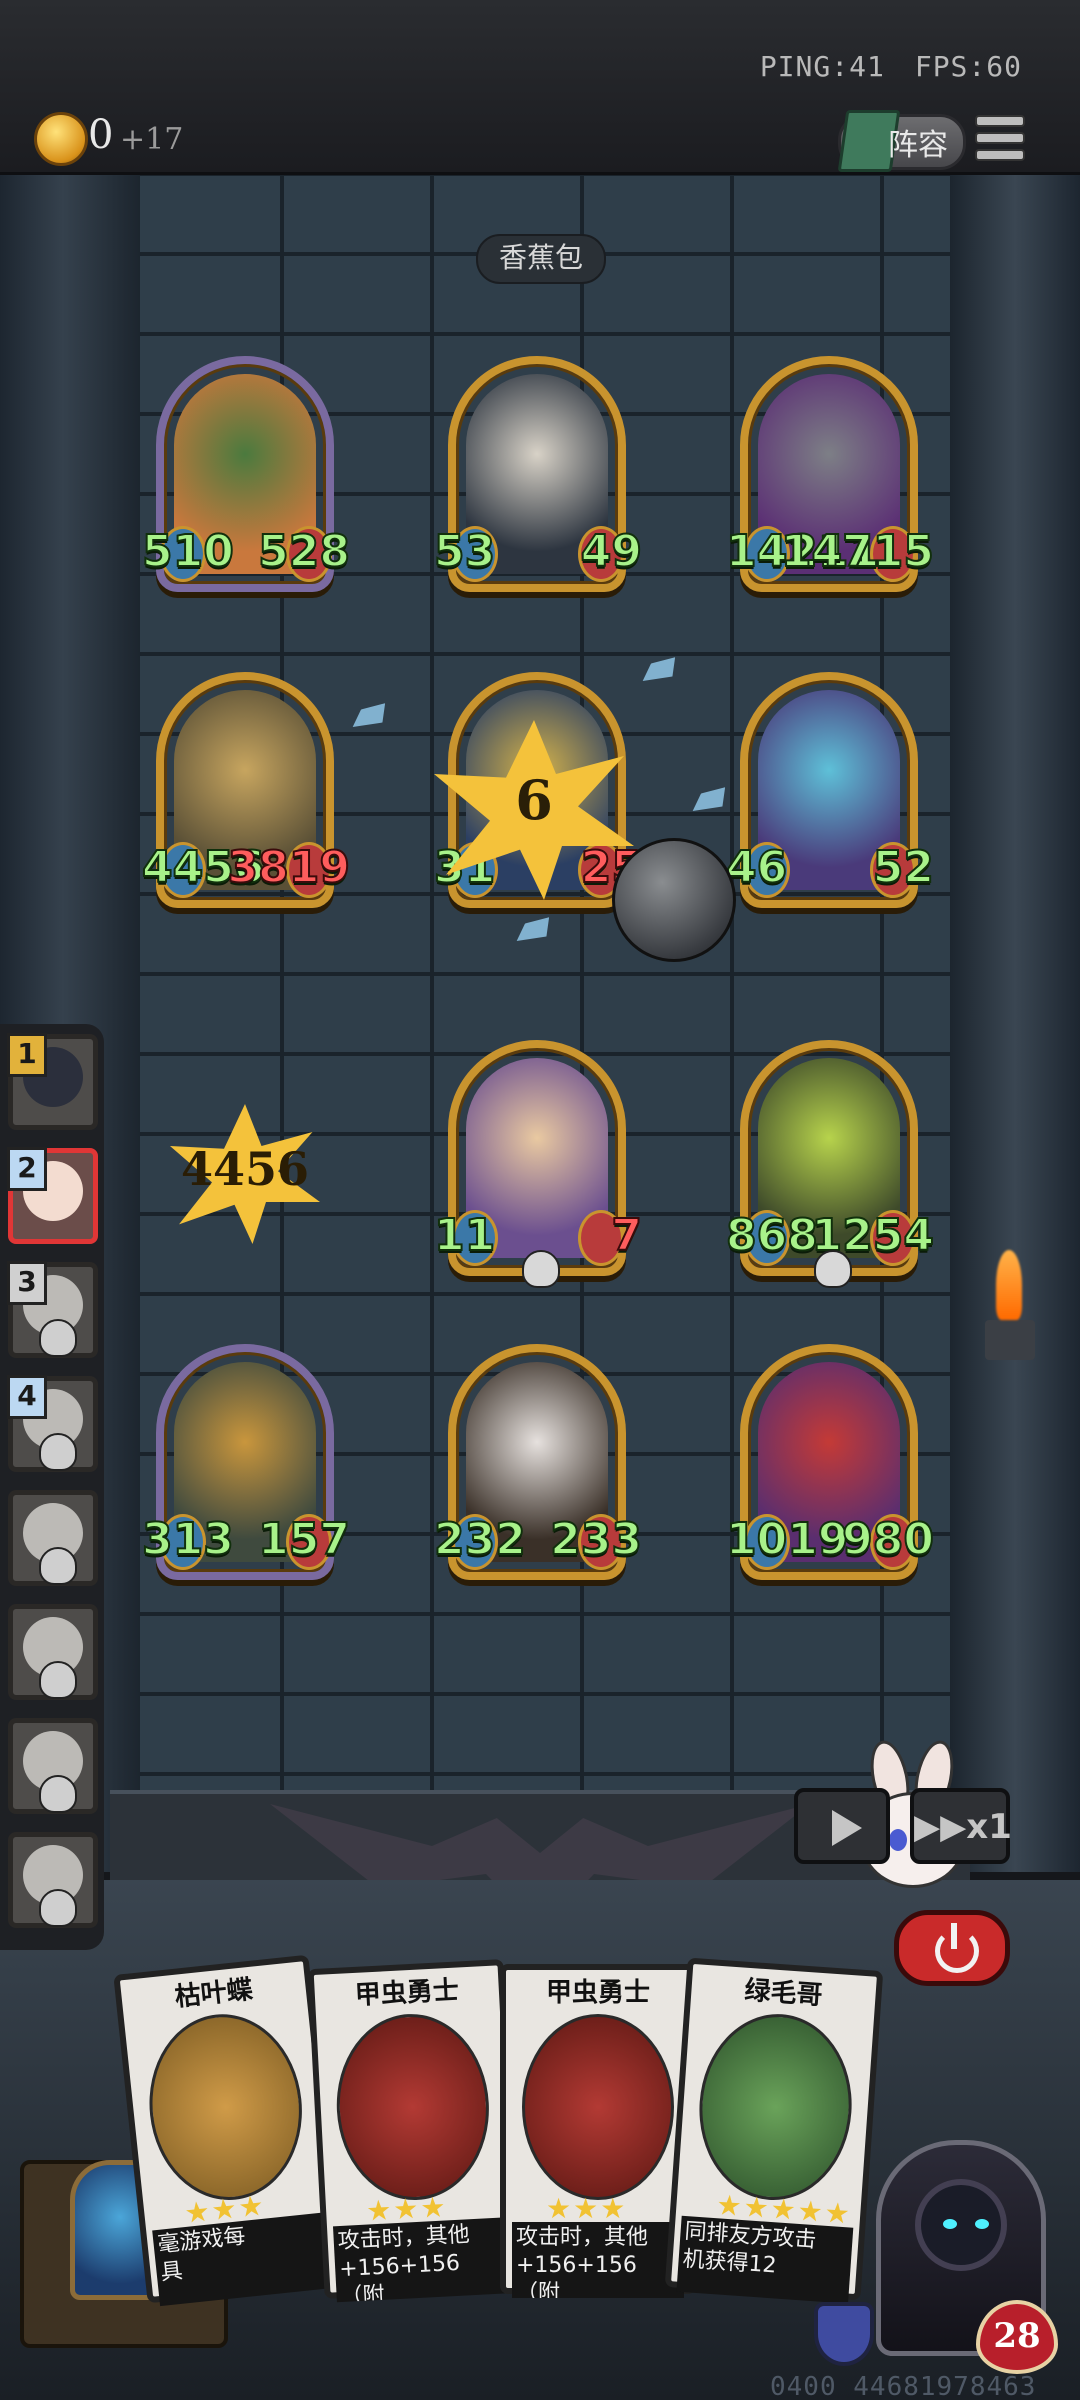 This screenshot has width=1080, height=2400. What do you see at coordinates (626, 1235) in the screenshot?
I see `unit-health: 7` at bounding box center [626, 1235].